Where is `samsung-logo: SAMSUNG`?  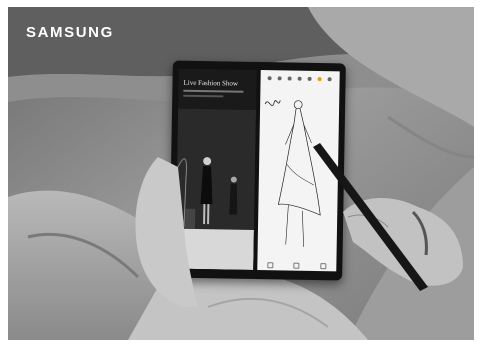
samsung-logo: SAMSUNG is located at coordinates (70, 32).